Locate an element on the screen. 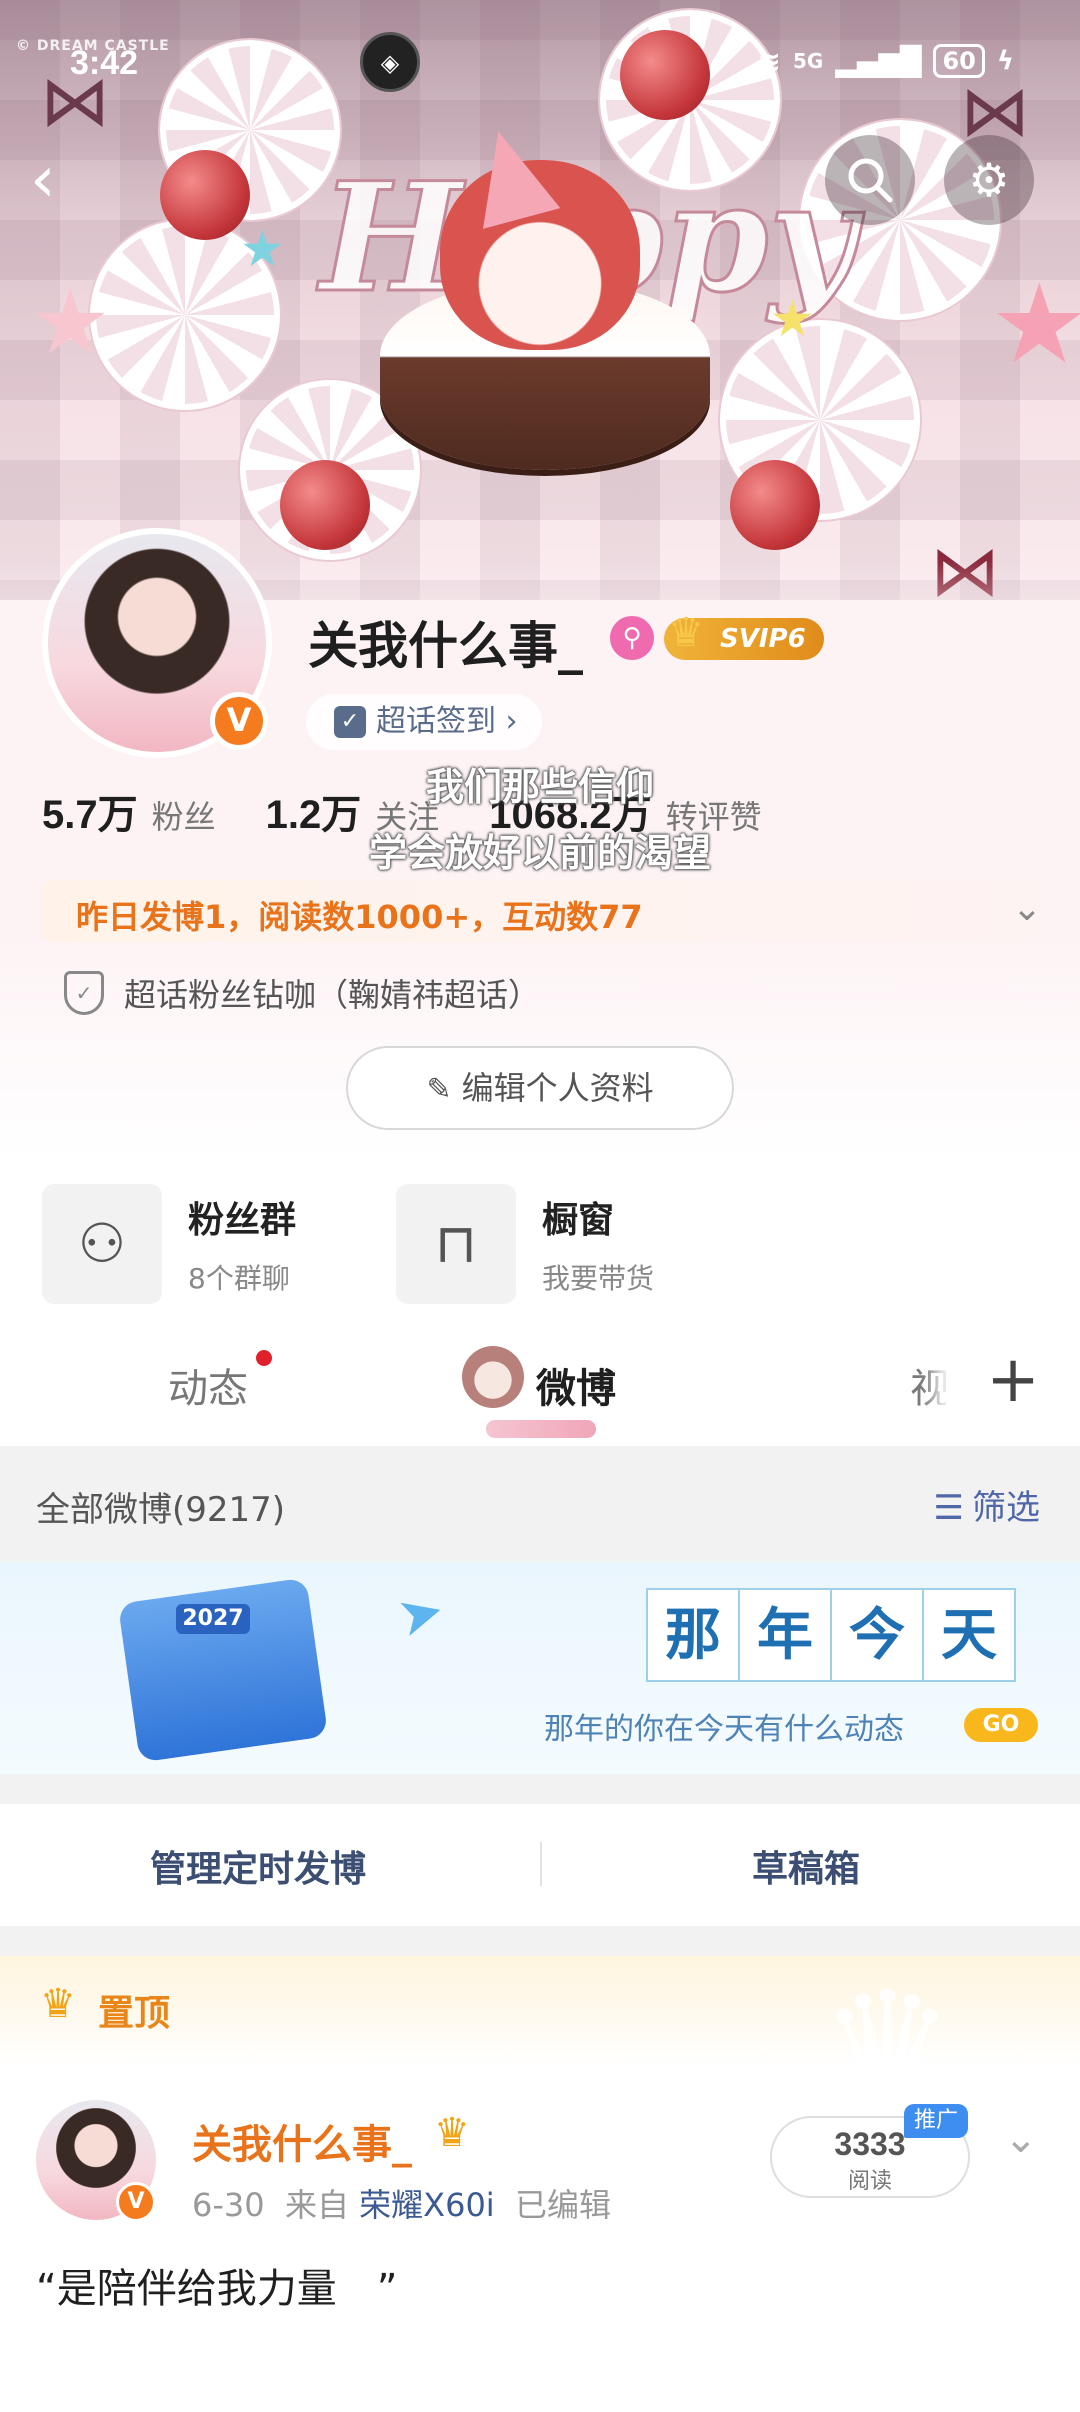  calendar-check-icon: ✓ is located at coordinates (350, 722).